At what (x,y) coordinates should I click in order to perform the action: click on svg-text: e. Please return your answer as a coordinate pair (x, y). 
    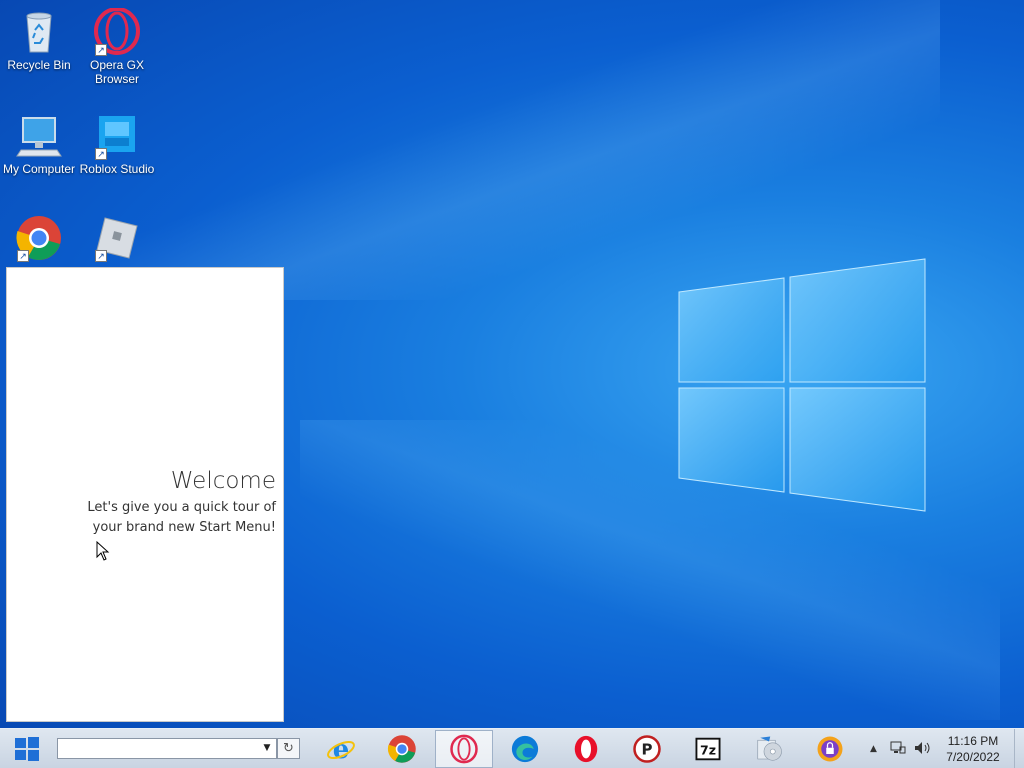
    Looking at the image, I should click on (341, 749).